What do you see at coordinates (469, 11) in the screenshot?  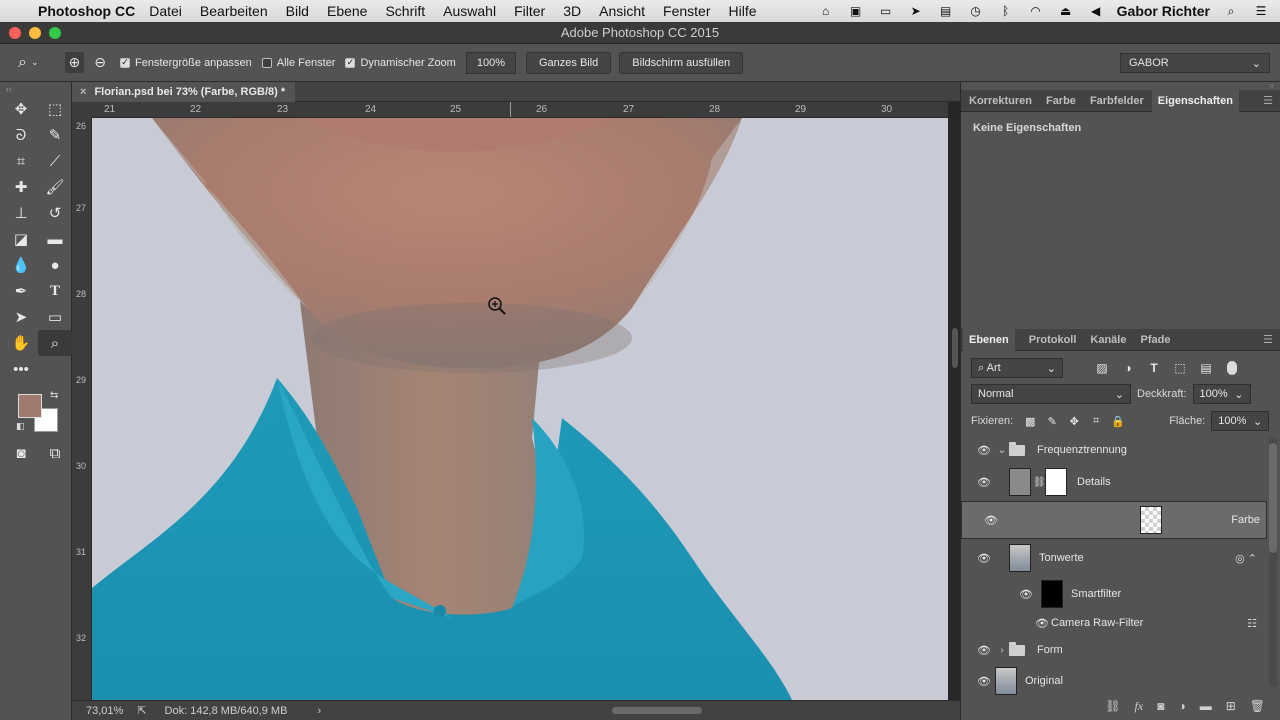 I see `menu-auswahl: Auswahl` at bounding box center [469, 11].